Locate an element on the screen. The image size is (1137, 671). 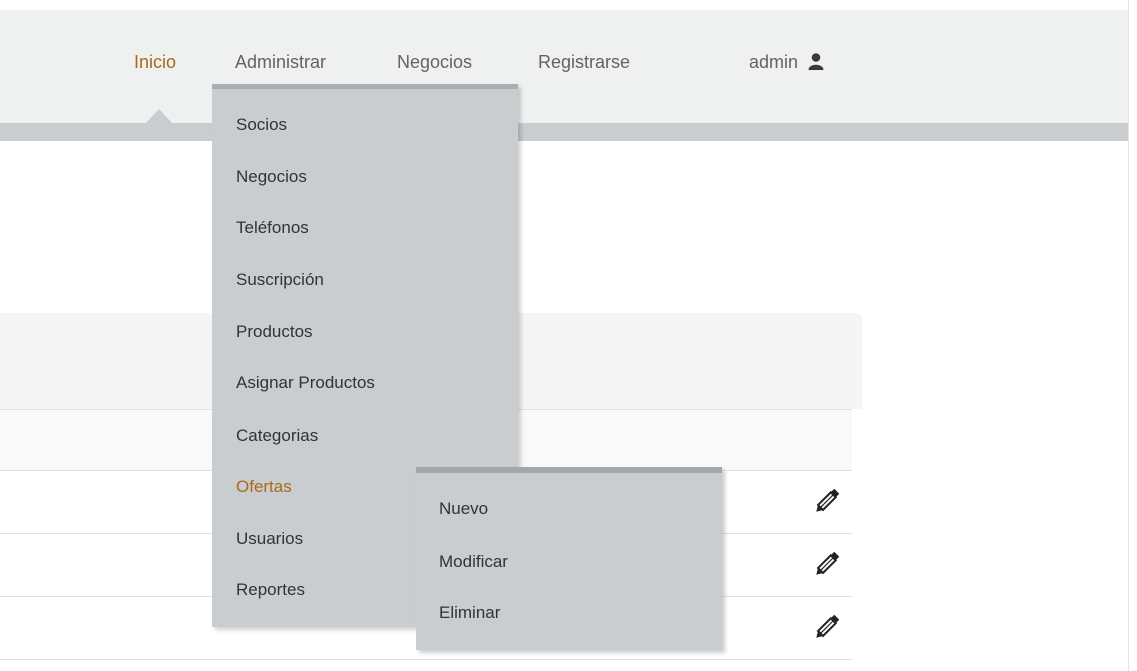
nav-administrar: Administrar is located at coordinates (280, 62).